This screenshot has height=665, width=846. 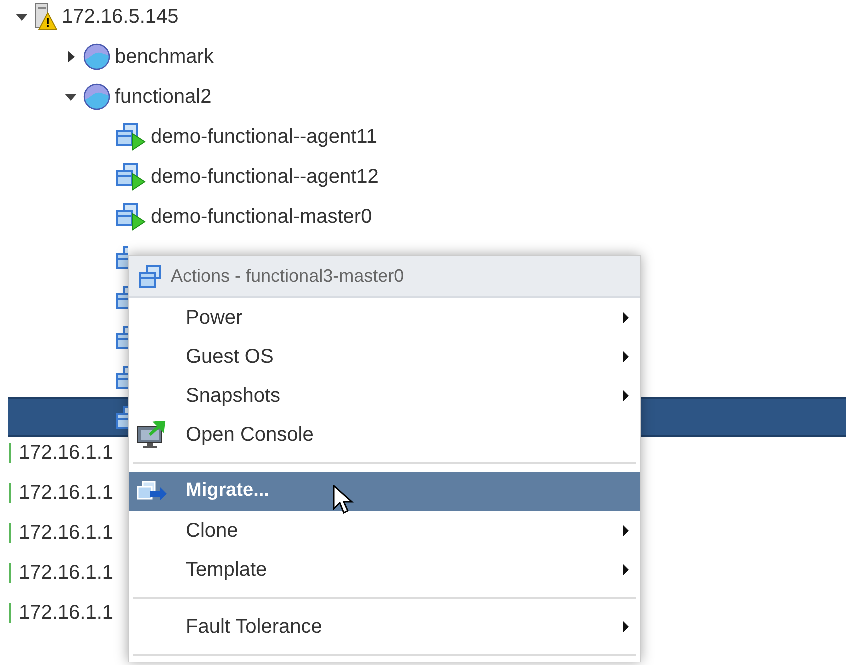 What do you see at coordinates (71, 57) in the screenshot?
I see `expand-arrow-icon` at bounding box center [71, 57].